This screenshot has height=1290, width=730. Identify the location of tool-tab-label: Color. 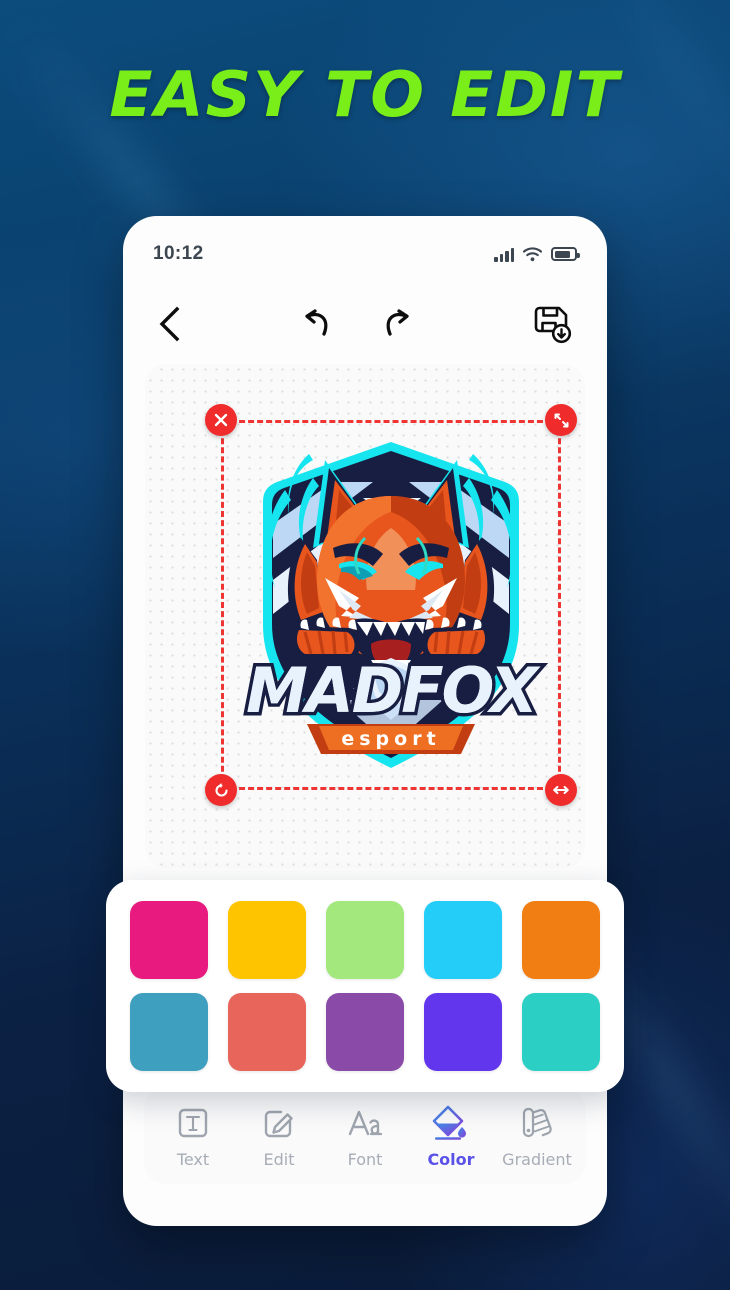
(451, 1159).